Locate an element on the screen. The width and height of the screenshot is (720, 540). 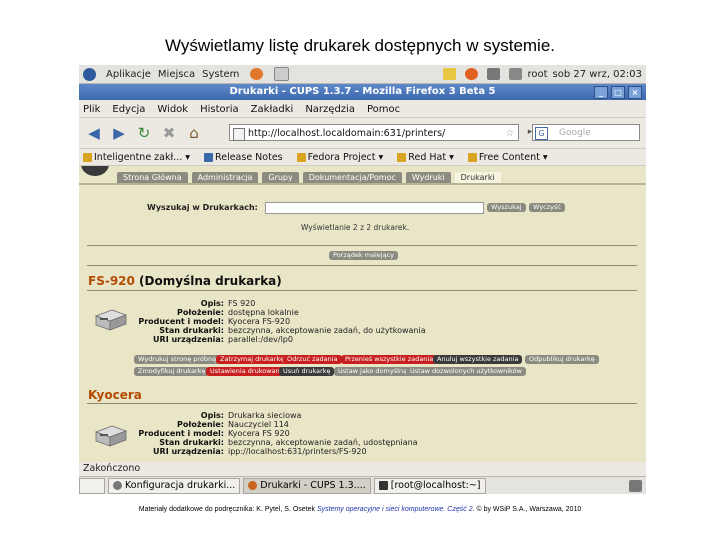
unpublish-printer-button: Odpublikuj drukarkę is located at coordinates (562, 359).